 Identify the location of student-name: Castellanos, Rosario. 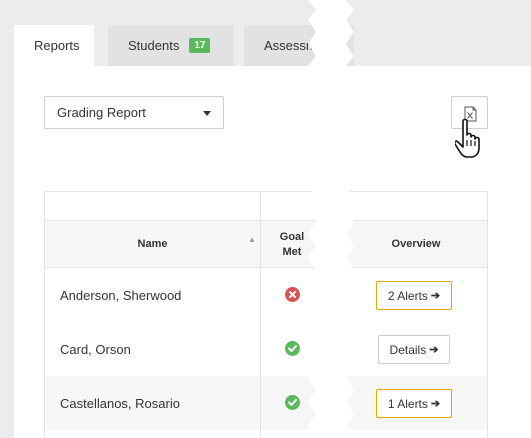
(120, 403).